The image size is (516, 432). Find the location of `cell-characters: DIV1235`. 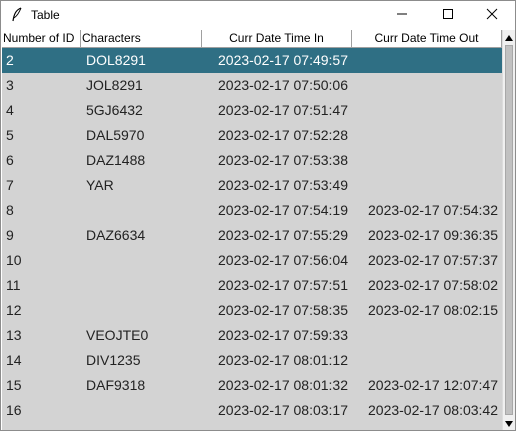

cell-characters: DIV1235 is located at coordinates (113, 360).